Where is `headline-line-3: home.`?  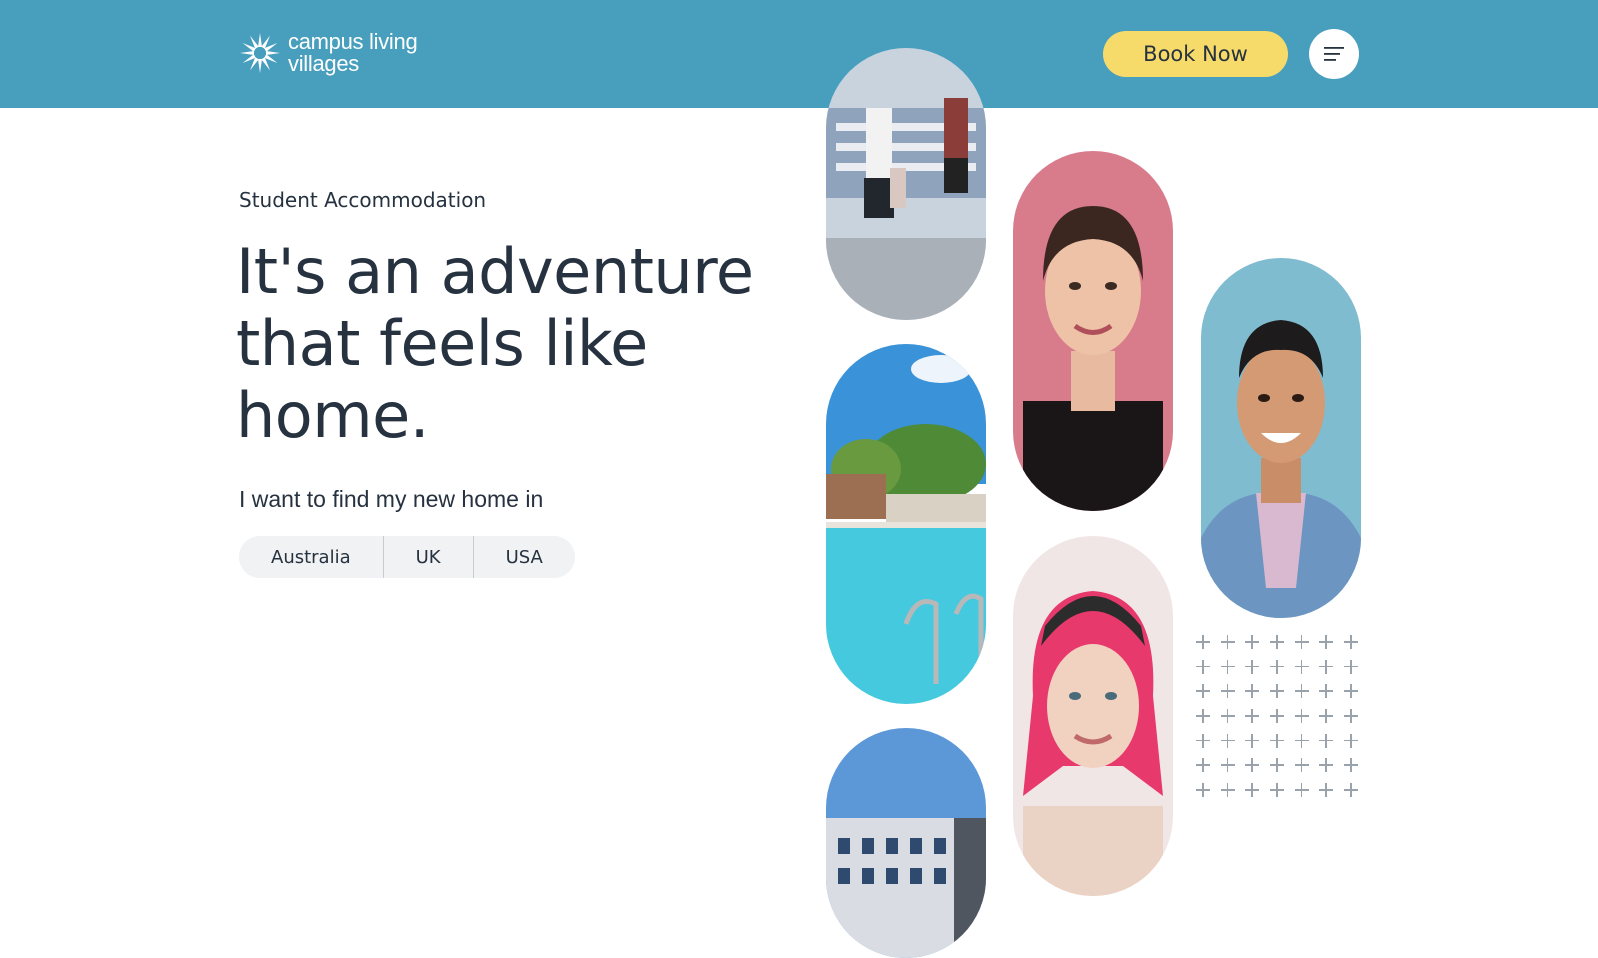 headline-line-3: home. is located at coordinates (332, 415).